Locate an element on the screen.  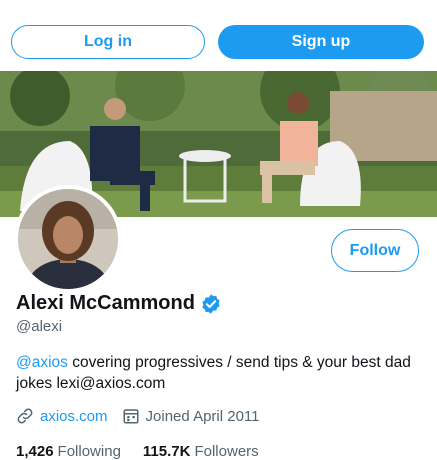
followers-label: Followers is located at coordinates (226, 451).